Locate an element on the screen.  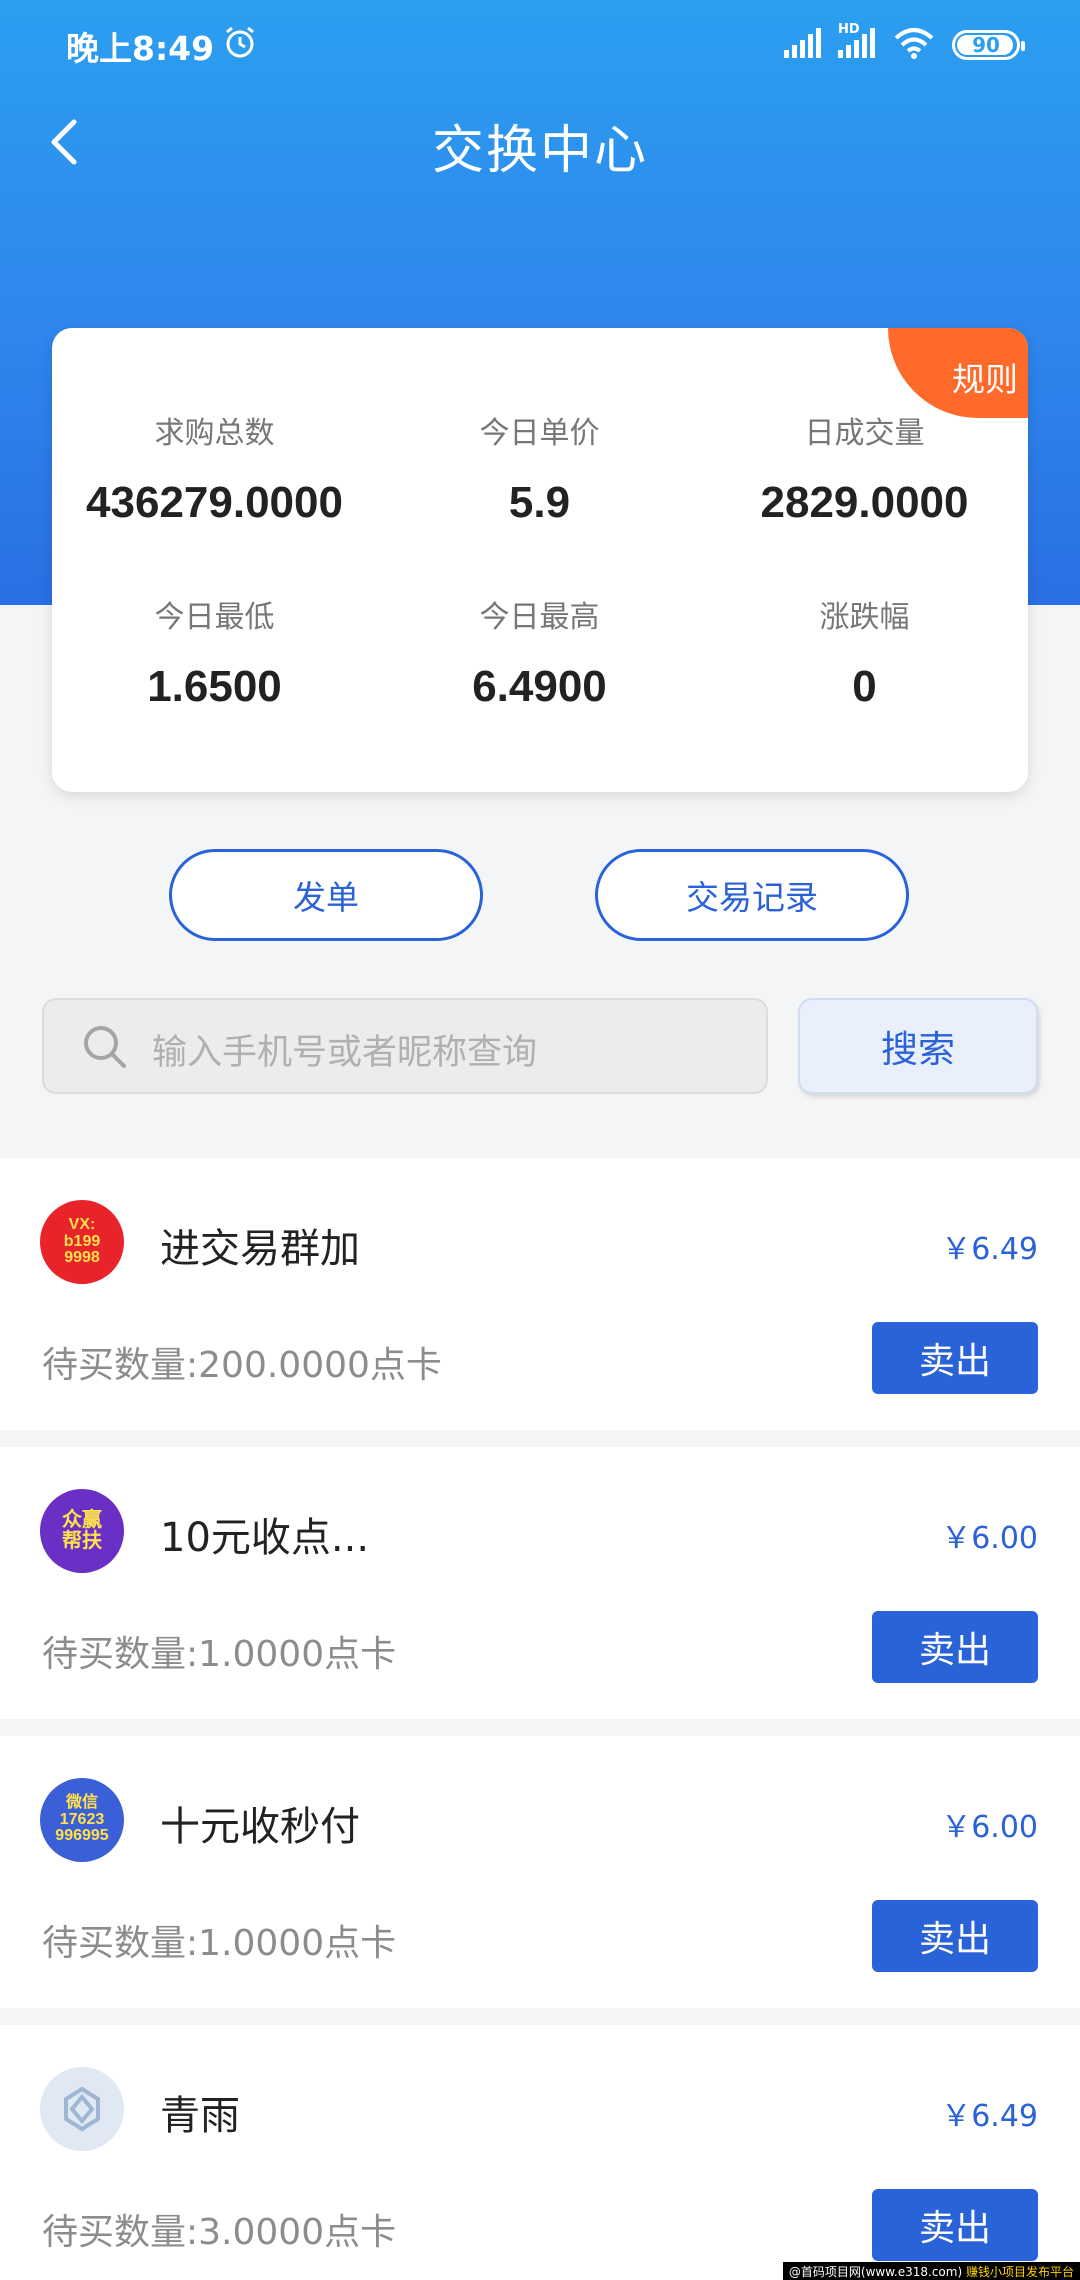
avatar-text: 微信 is located at coordinates (81, 1802).